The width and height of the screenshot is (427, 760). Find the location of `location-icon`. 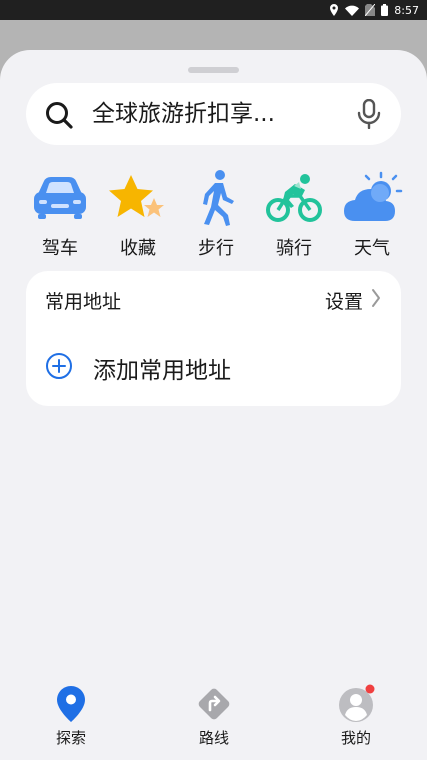

location-icon is located at coordinates (334, 10).